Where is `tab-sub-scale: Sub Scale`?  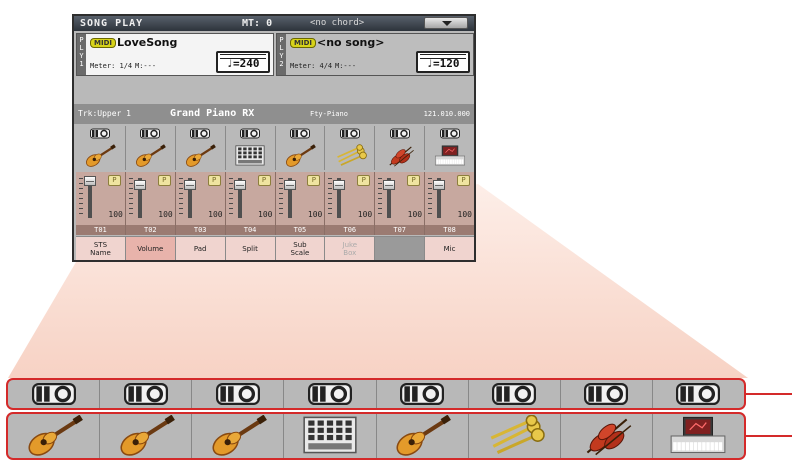 tab-sub-scale: Sub Scale is located at coordinates (300, 248).